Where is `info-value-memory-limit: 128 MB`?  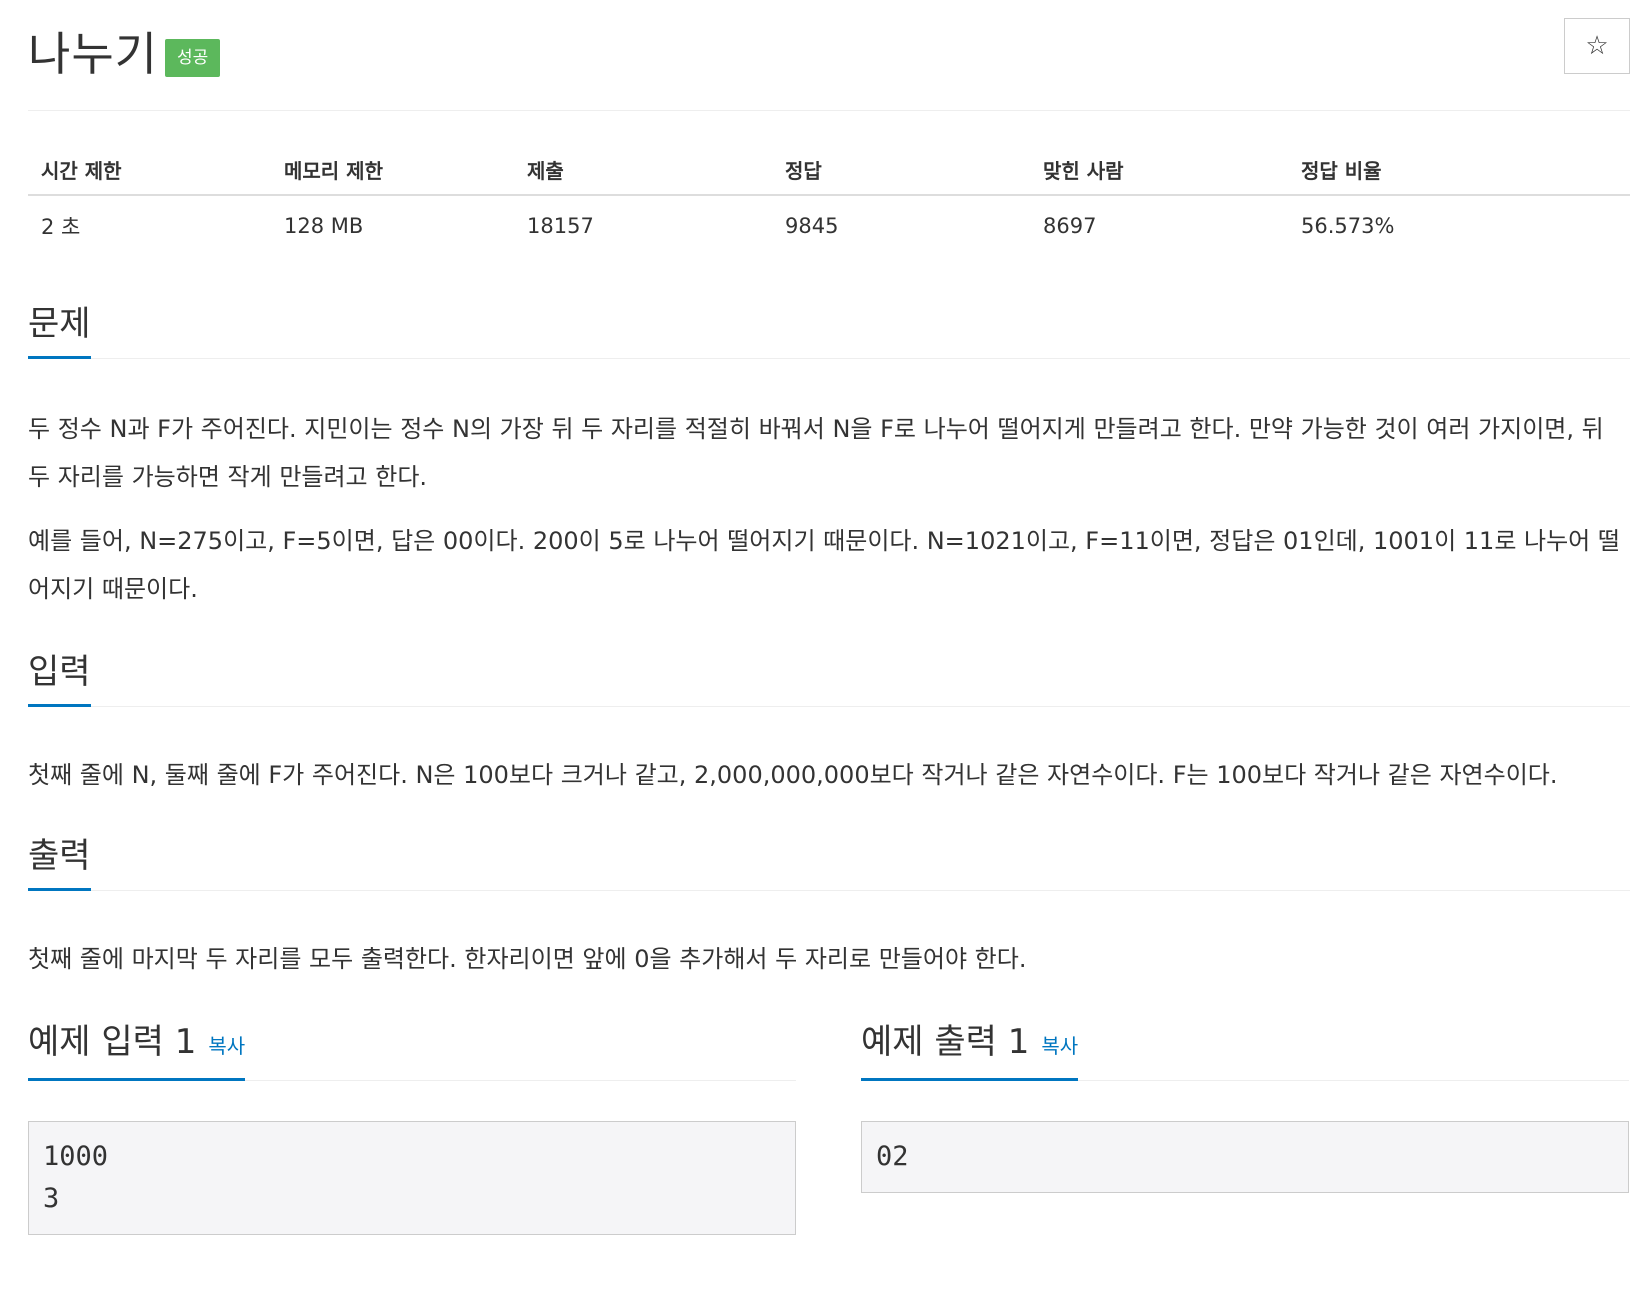 info-value-memory-limit: 128 MB is located at coordinates (324, 226).